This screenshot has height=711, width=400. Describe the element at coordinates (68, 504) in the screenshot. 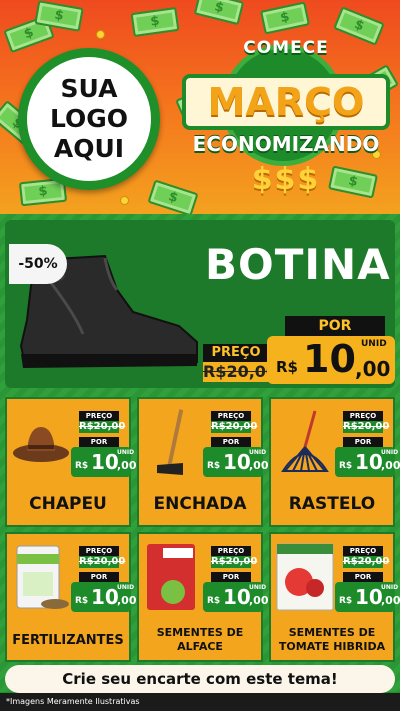

I see `product-name: CHAPEU` at that location.